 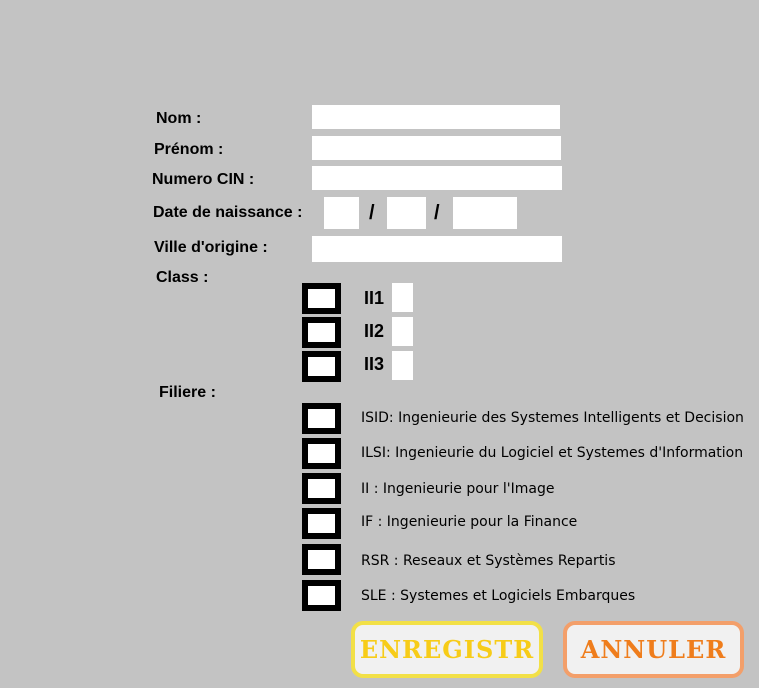 What do you see at coordinates (321, 298) in the screenshot?
I see `class-ii1-checkbox` at bounding box center [321, 298].